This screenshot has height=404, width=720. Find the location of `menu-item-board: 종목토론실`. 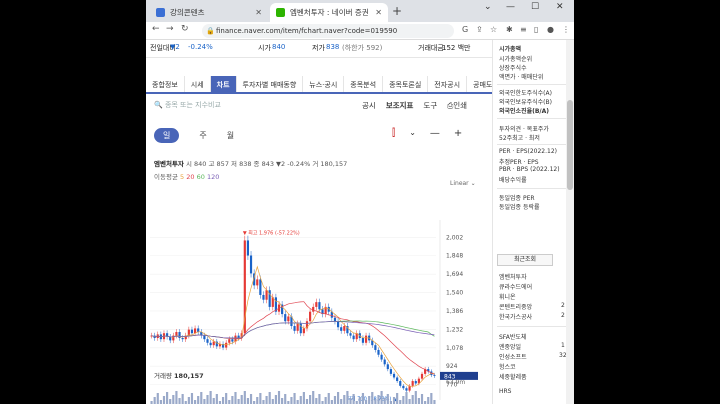

menu-item-board: 종목토론실 is located at coordinates (406, 84).